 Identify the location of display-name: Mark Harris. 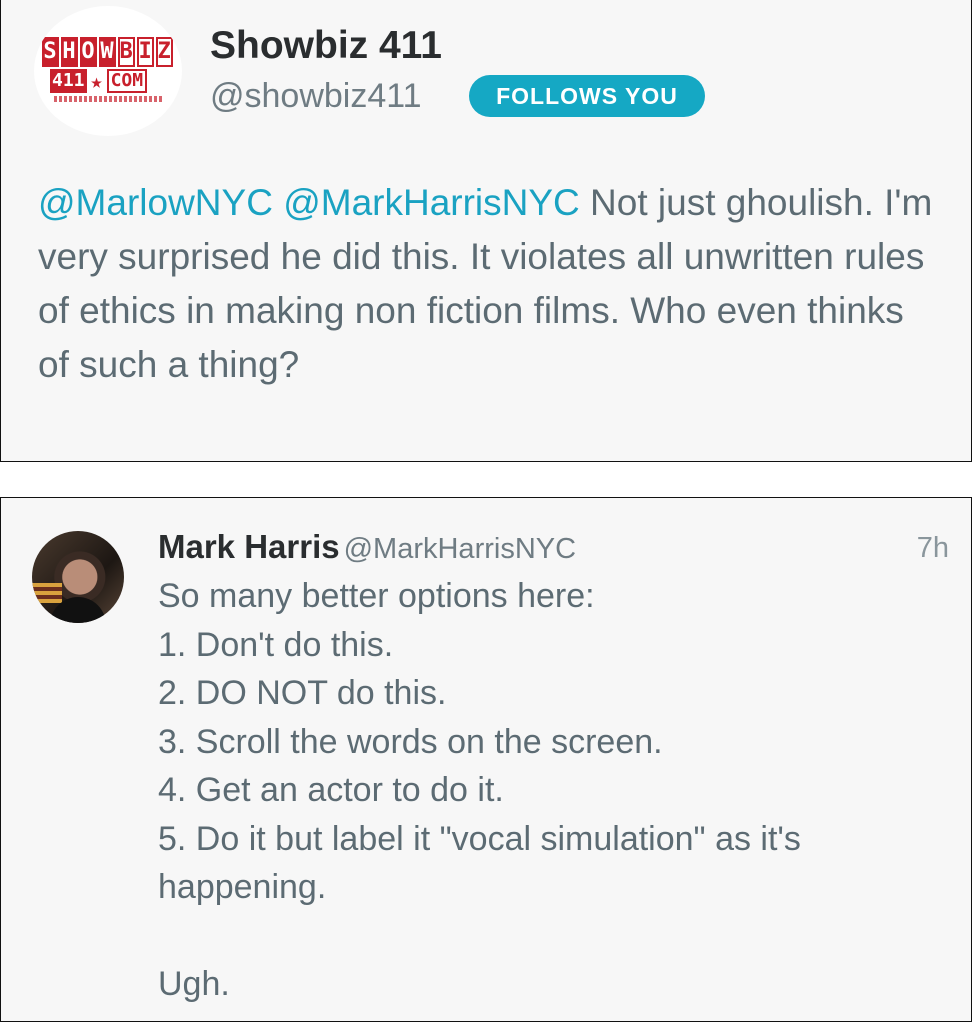
(249, 546).